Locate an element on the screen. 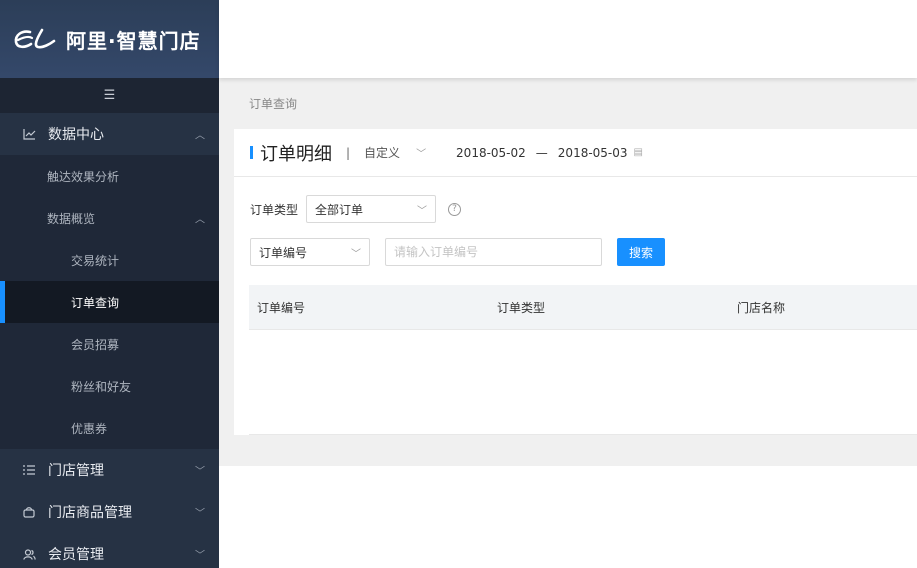 The image size is (917, 568). sidebar-item-coupons: 优惠券 is located at coordinates (109, 428).